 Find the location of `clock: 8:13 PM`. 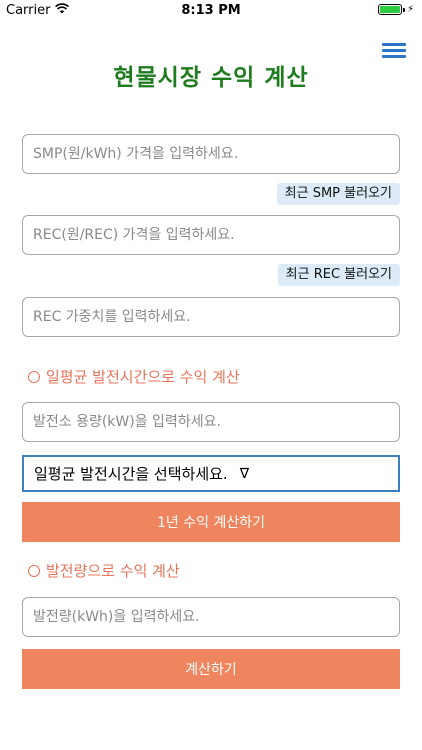

clock: 8:13 PM is located at coordinates (211, 10).